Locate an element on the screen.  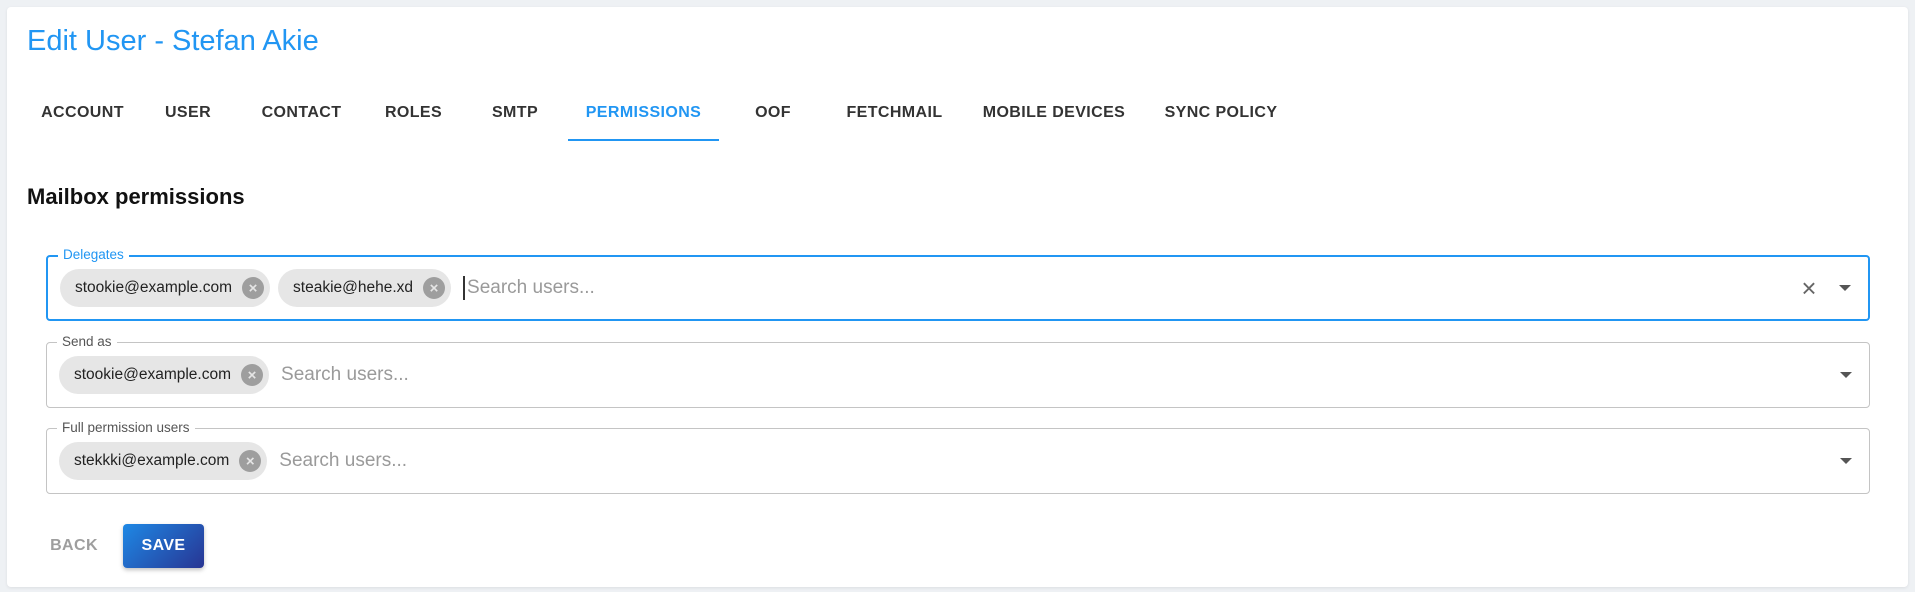
save-button: SAVE is located at coordinates (163, 546).